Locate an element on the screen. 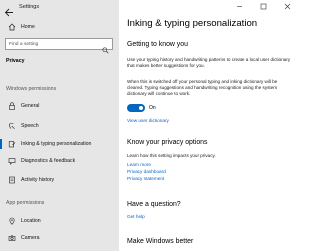  sidebar-item-label: Home is located at coordinates (28, 27).